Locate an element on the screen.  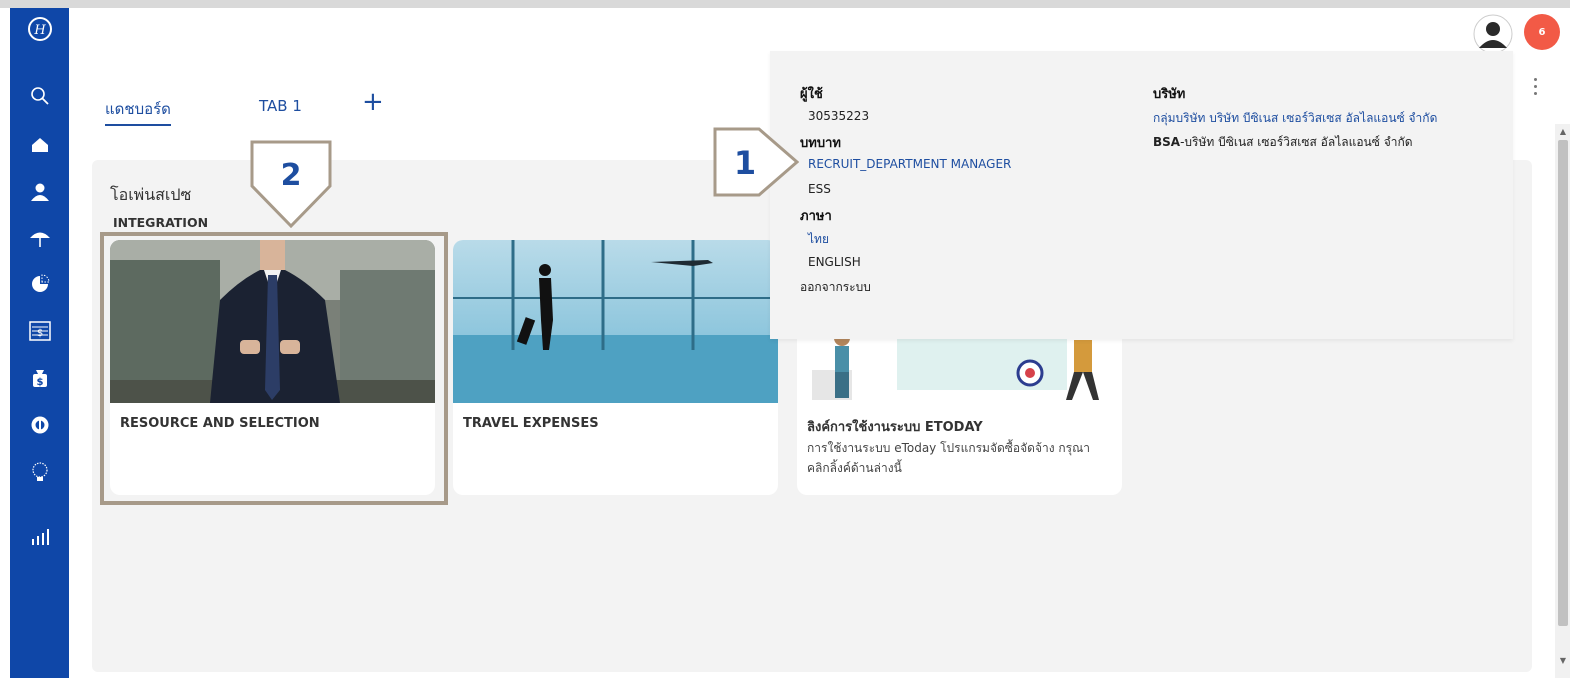
pie-chart-icon is located at coordinates (39, 284).